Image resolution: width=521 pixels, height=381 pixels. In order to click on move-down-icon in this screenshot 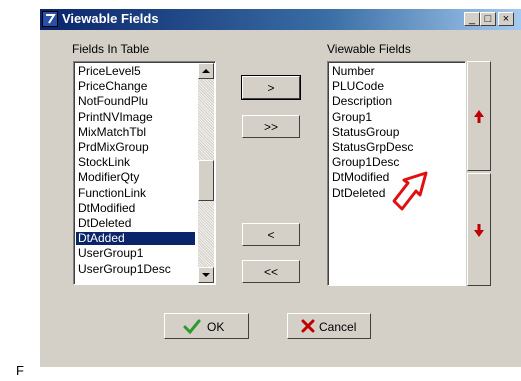, I will do `click(479, 230)`.